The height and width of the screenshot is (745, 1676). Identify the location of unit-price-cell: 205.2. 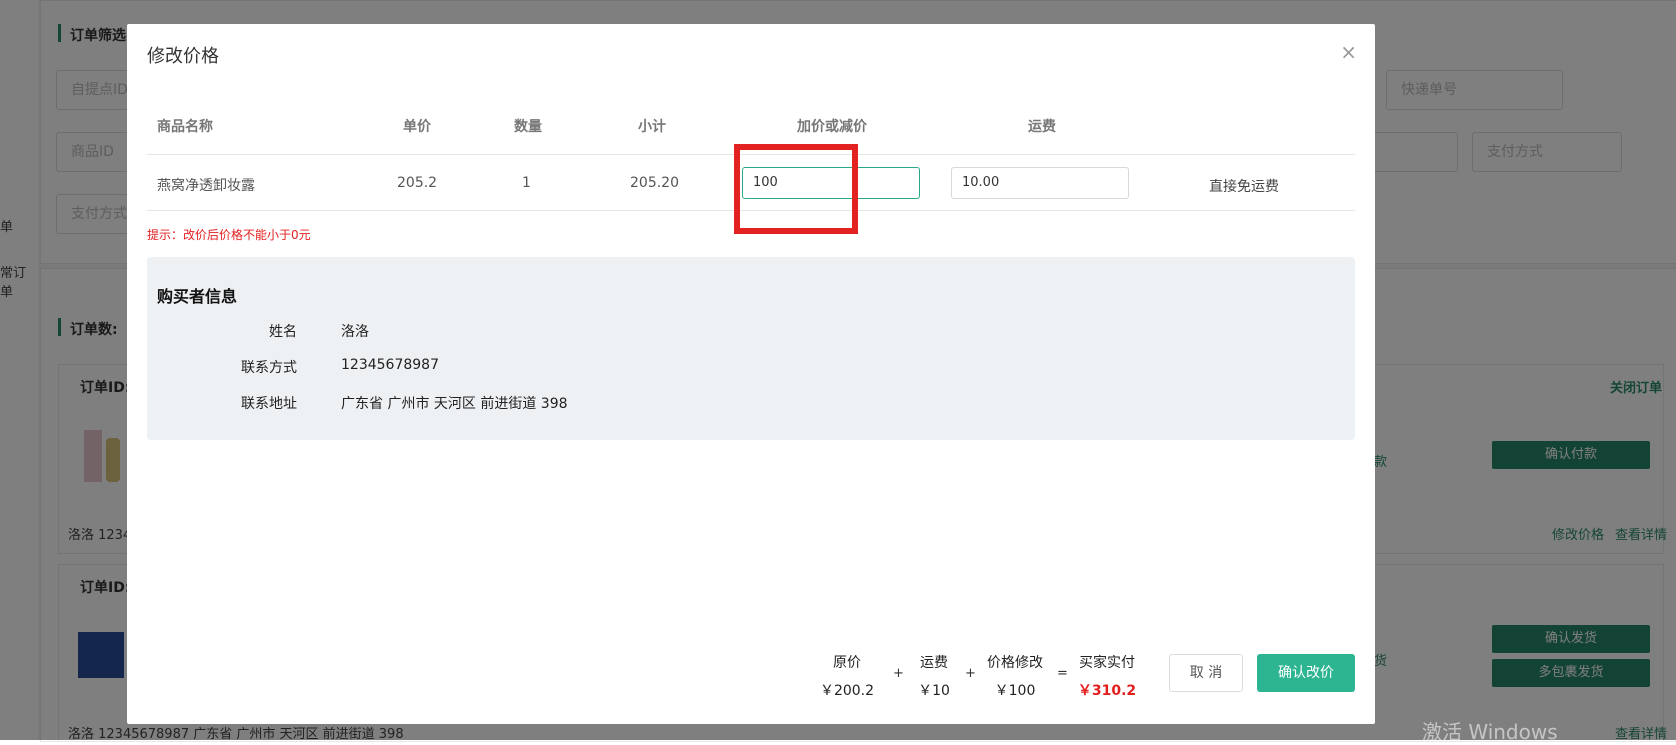
(417, 183).